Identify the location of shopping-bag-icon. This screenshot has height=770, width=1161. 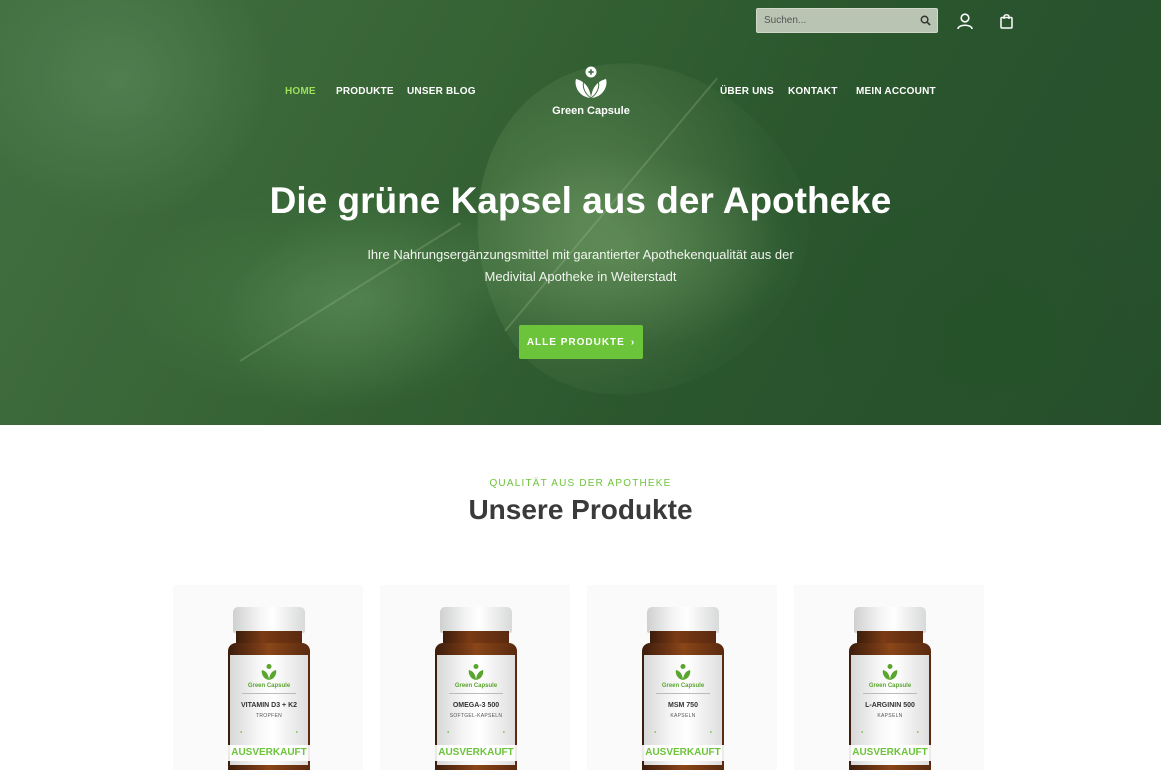
(1006, 21).